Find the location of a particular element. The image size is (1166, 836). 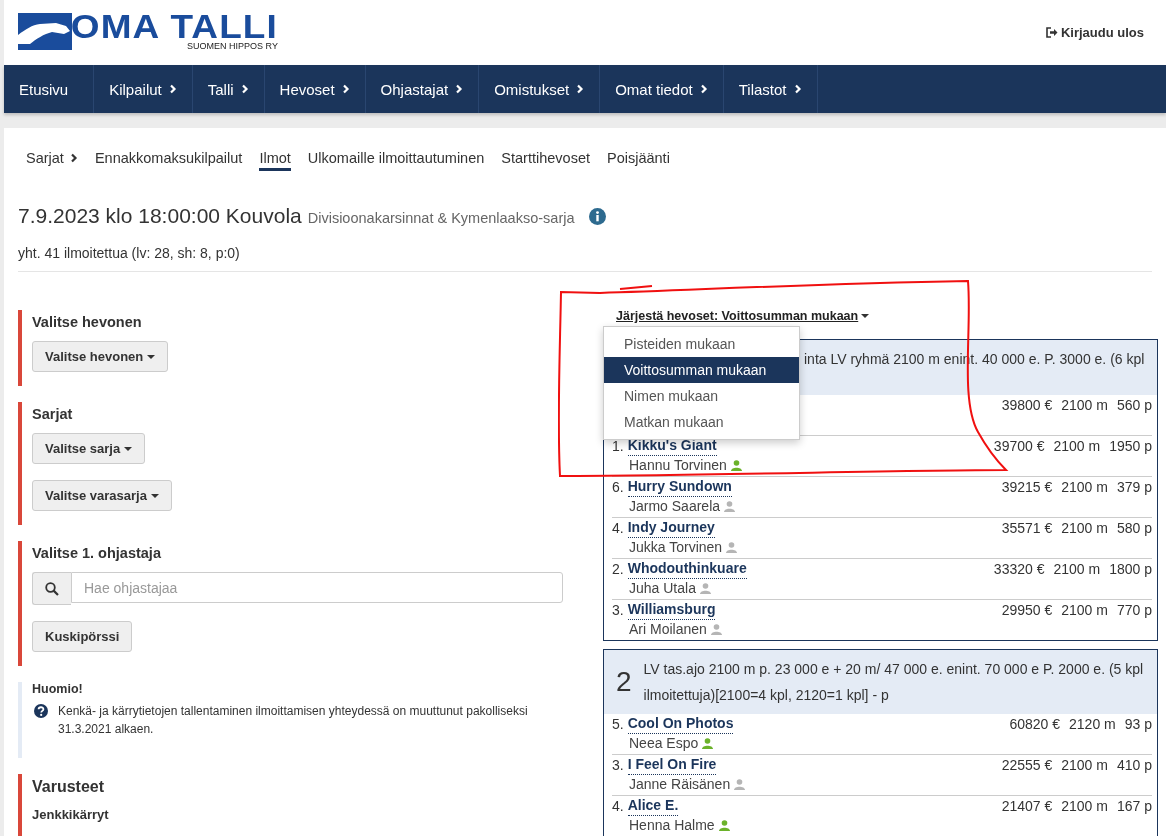

logout-icon is located at coordinates (1051, 32).